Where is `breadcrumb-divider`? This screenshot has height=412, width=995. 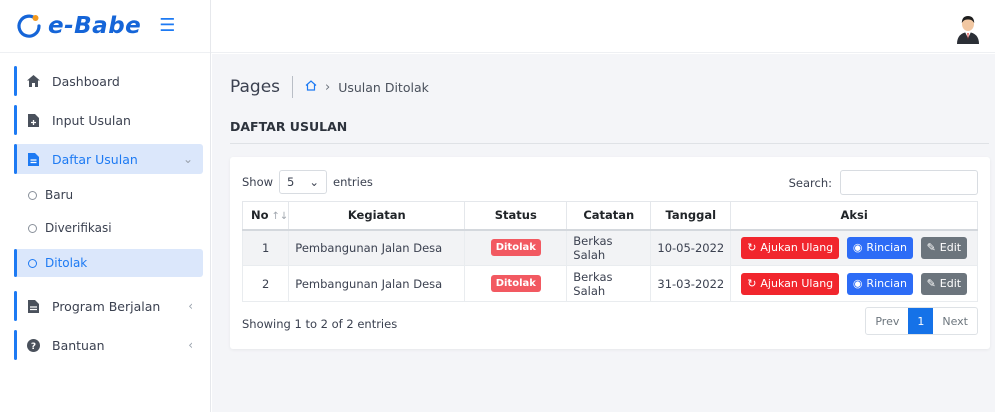 breadcrumb-divider is located at coordinates (293, 87).